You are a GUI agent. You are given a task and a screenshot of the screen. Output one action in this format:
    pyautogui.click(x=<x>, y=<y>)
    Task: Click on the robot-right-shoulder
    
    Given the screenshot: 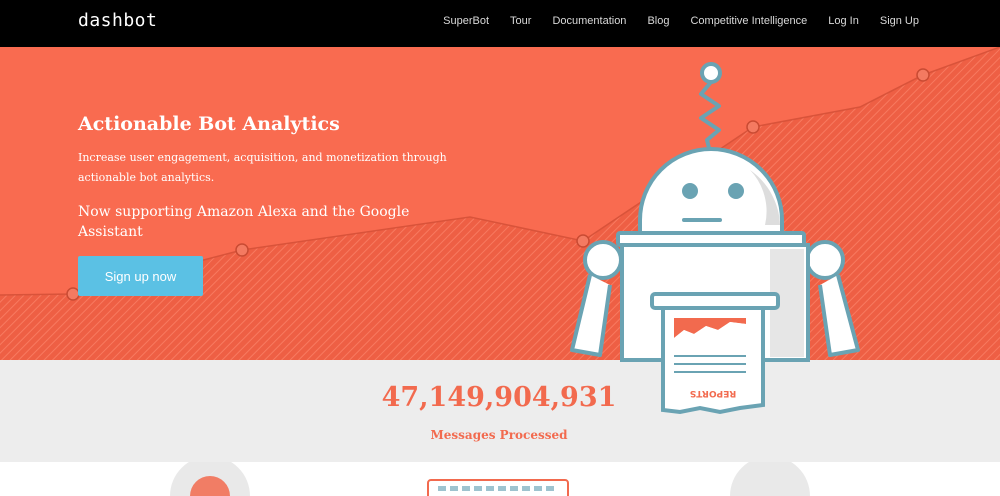 What is the action you would take?
    pyautogui.click(x=825, y=260)
    